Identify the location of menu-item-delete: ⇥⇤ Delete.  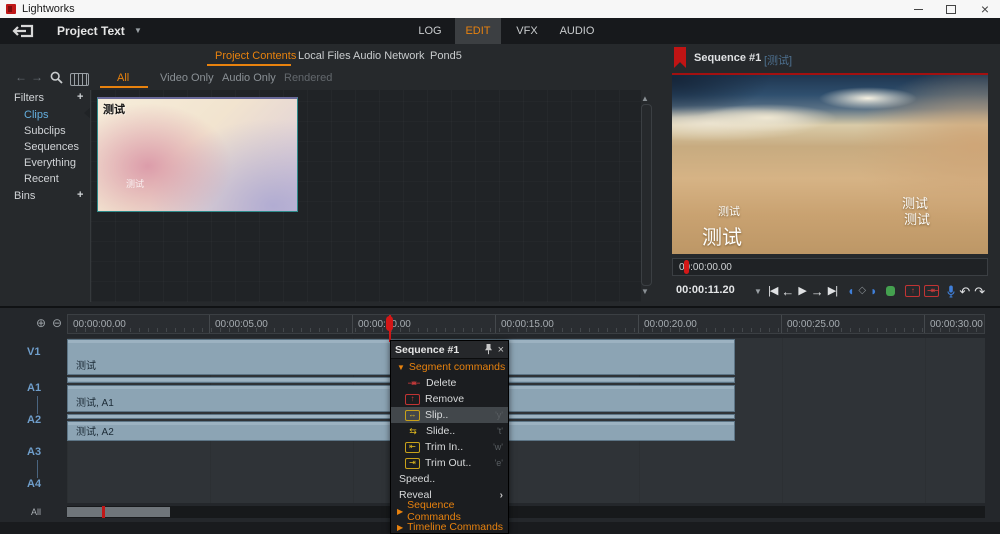
(449, 383).